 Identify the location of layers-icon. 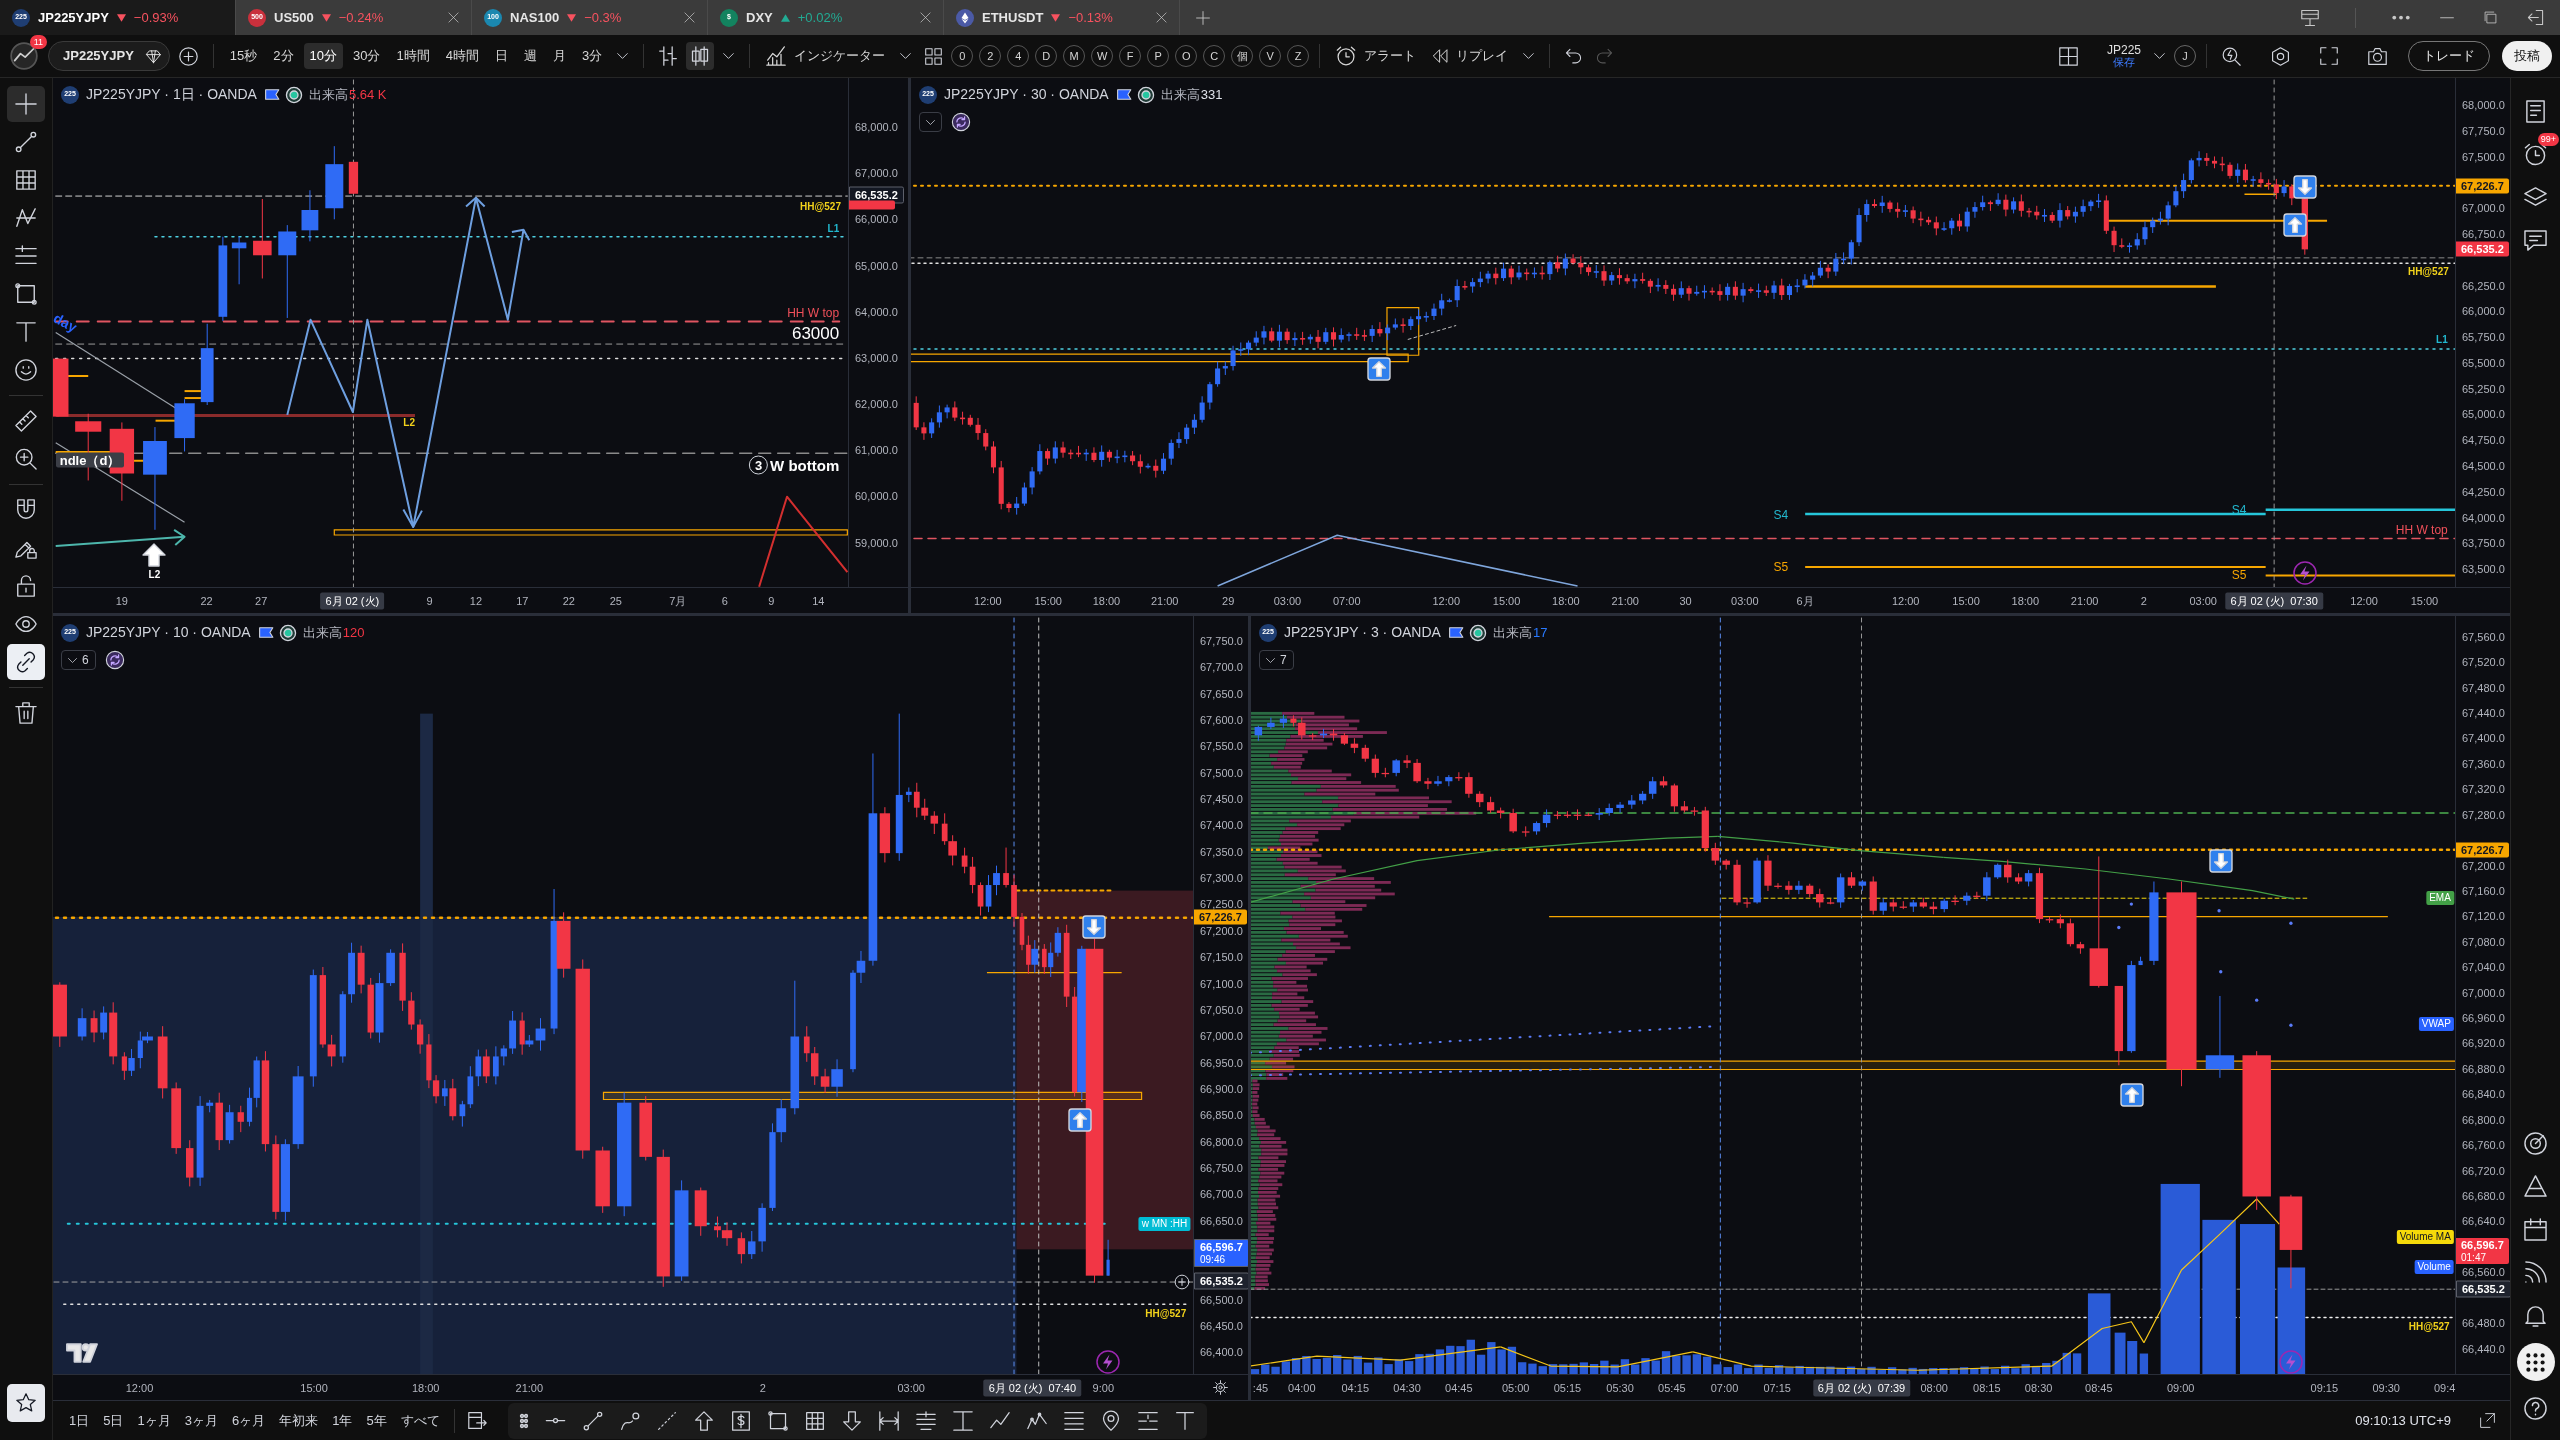
(2535, 197).